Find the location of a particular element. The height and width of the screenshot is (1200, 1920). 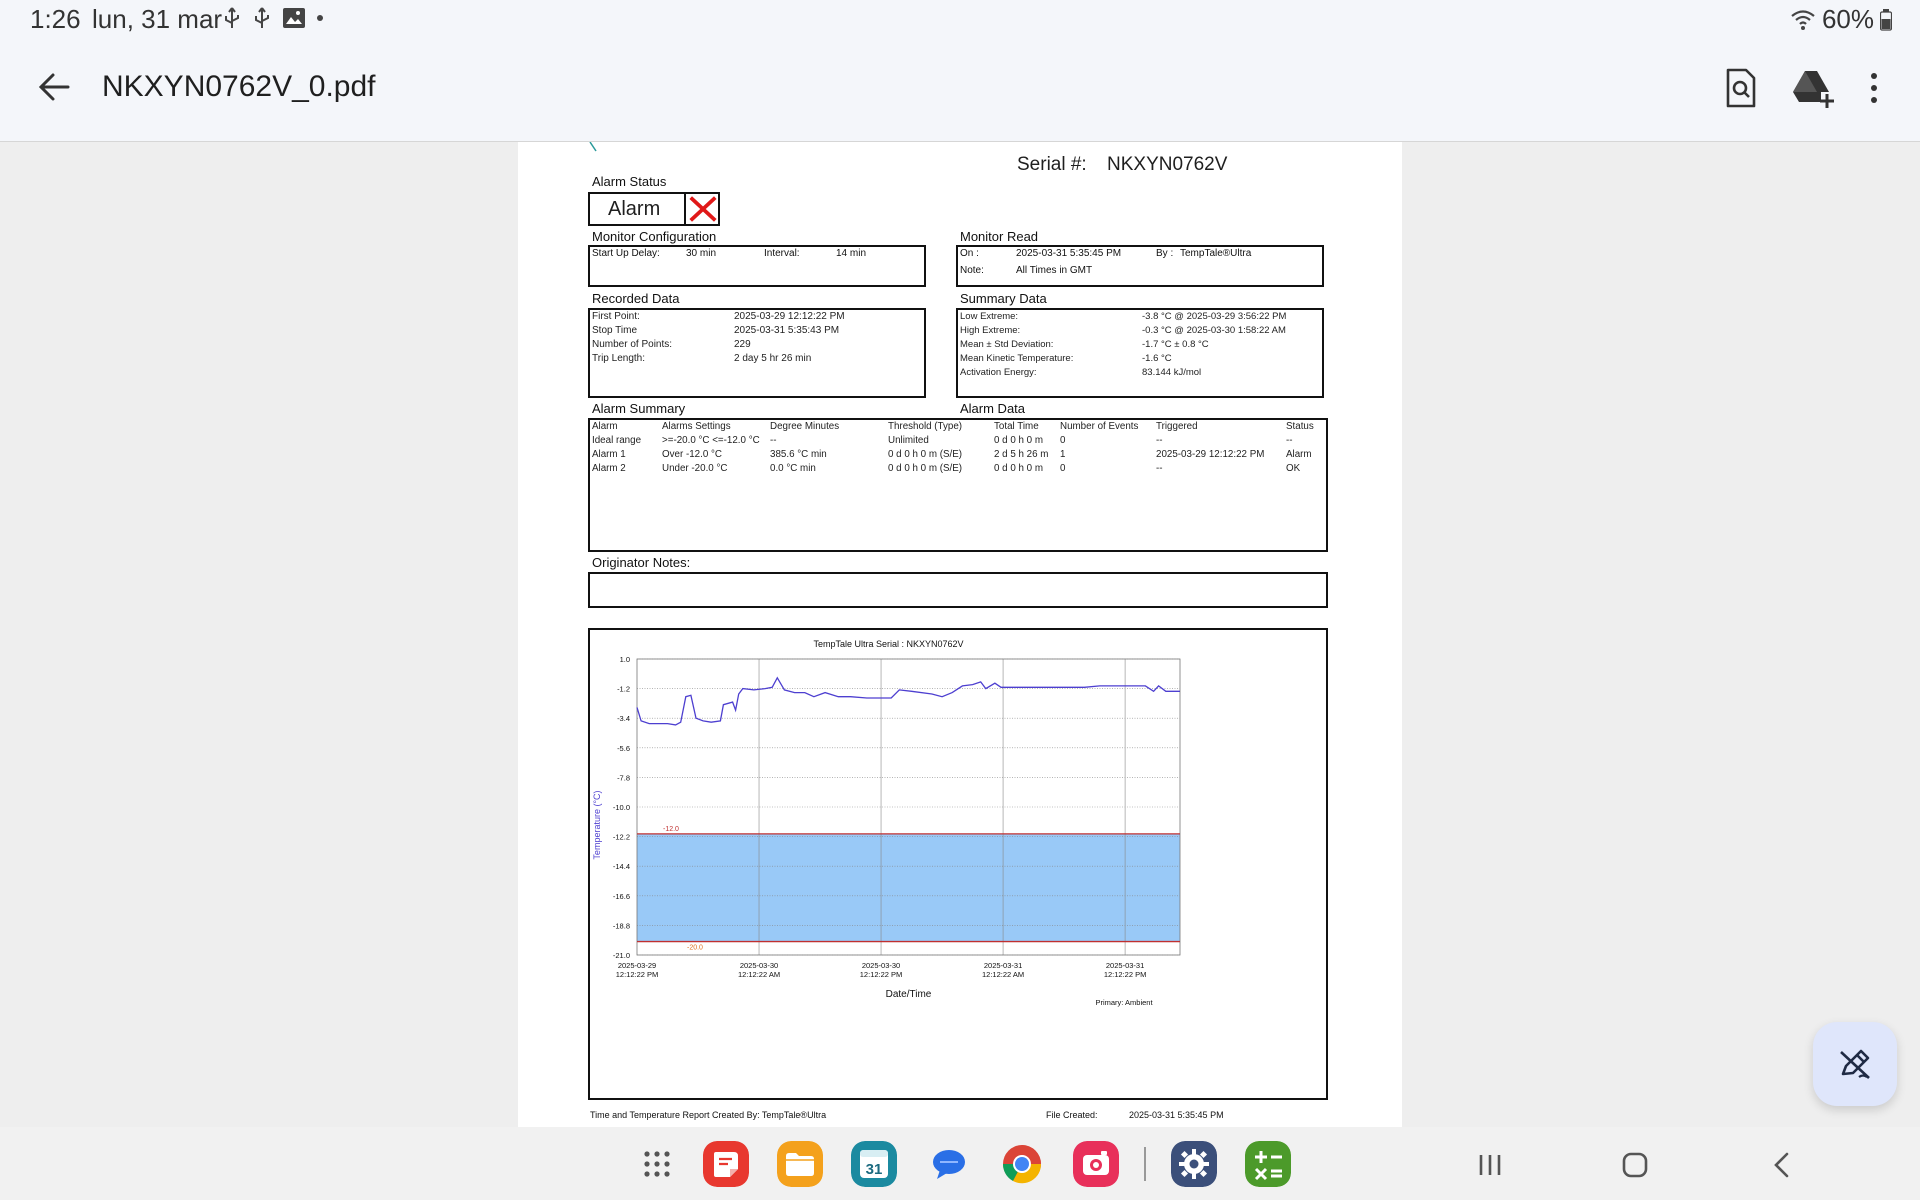

wifi-icon is located at coordinates (1803, 19).